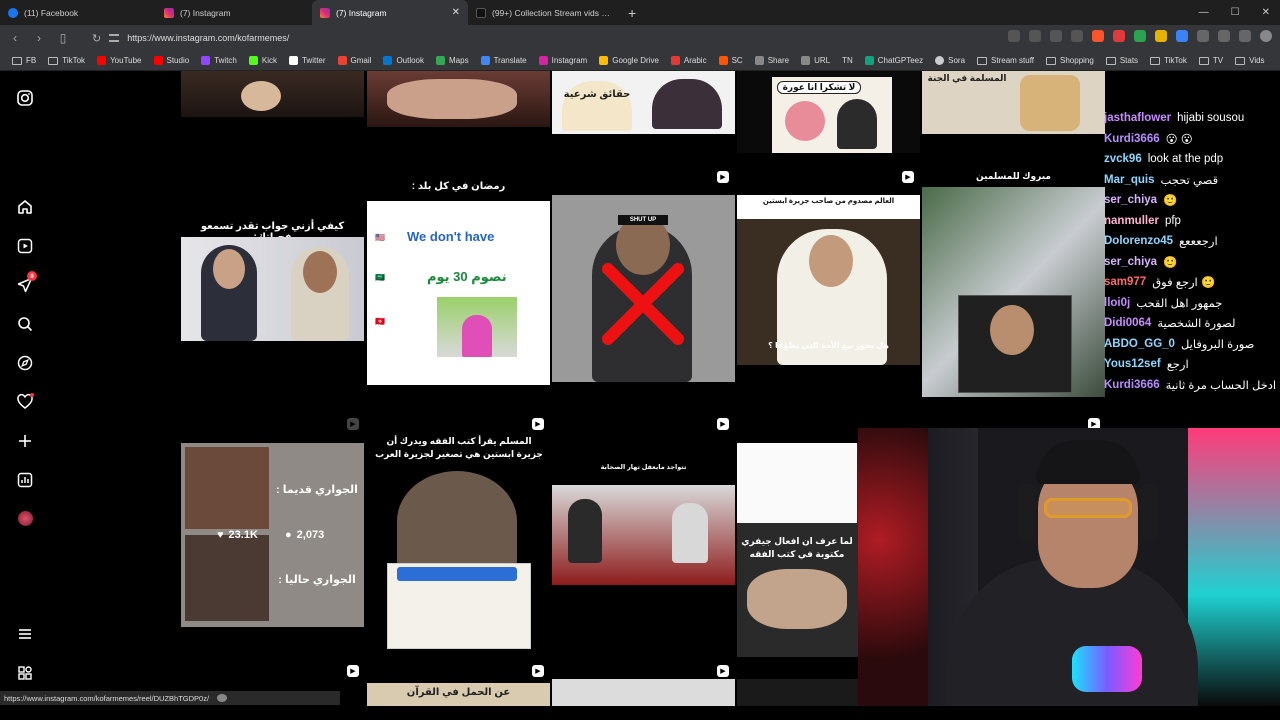 The height and width of the screenshot is (720, 1280). What do you see at coordinates (546, 38) in the screenshot?
I see `url-field: ↻ https://www.instagram.com/kofarmemes/` at bounding box center [546, 38].